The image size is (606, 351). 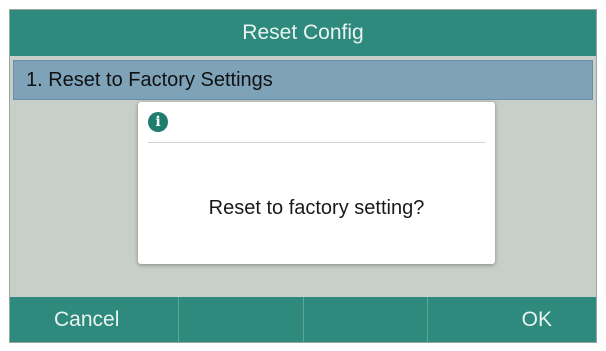 I want to click on cancel-label: Cancel, so click(x=87, y=319).